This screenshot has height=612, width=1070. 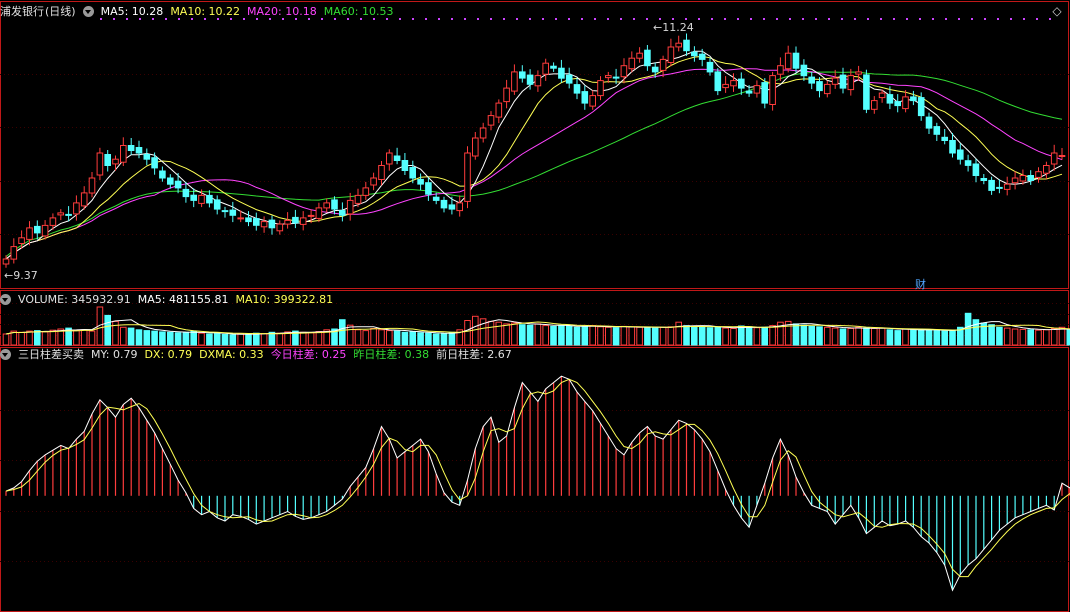 I want to click on my-readout: MY: 0.79, so click(x=114, y=354).